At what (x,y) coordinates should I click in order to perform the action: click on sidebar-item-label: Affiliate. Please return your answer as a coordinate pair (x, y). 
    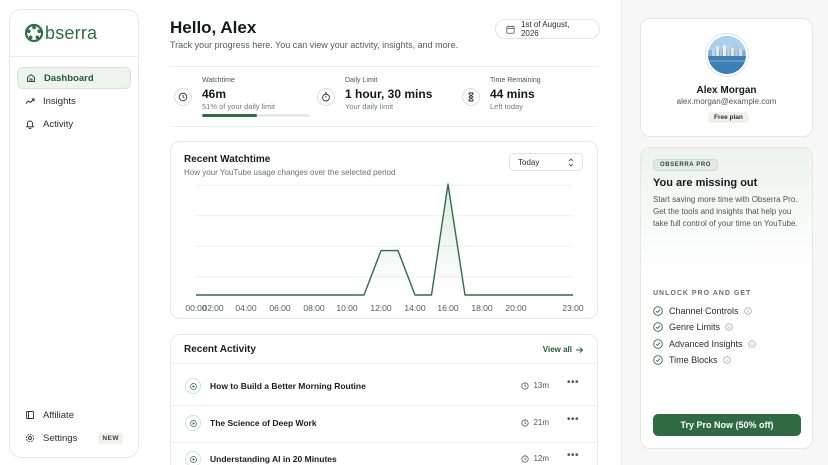
    Looking at the image, I should click on (58, 415).